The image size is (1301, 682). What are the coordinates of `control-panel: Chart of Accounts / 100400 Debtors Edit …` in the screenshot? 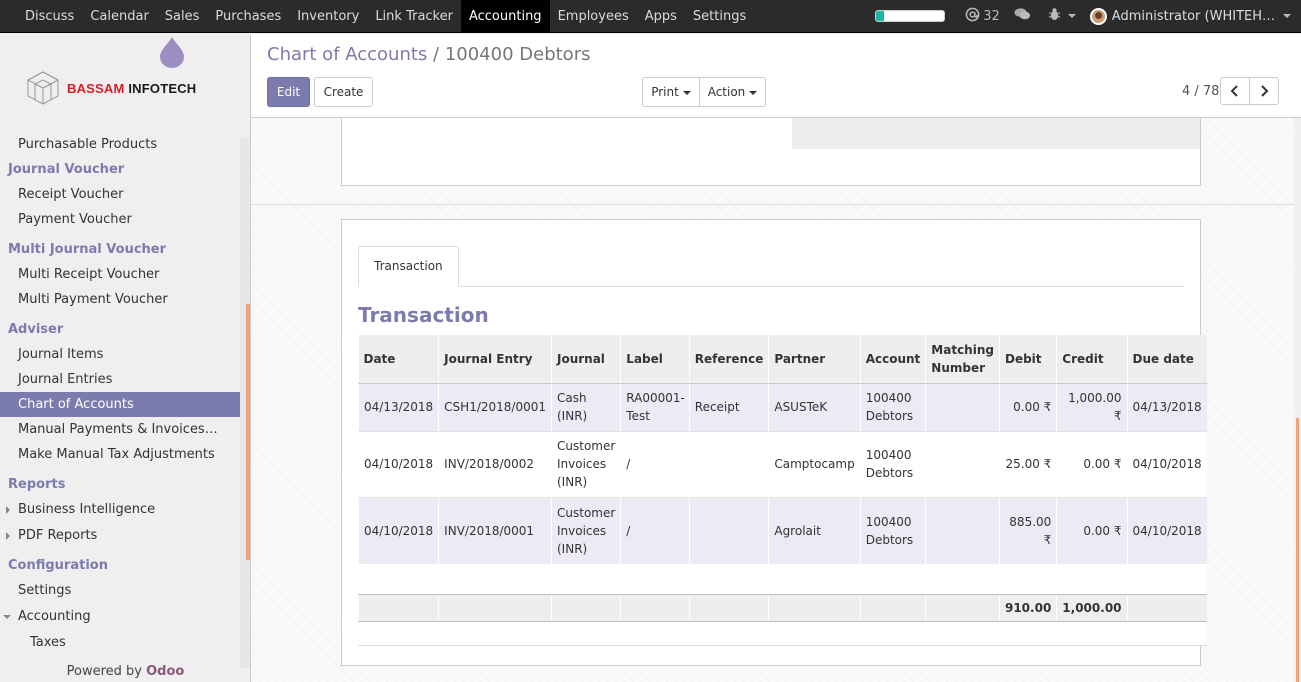 It's located at (776, 76).